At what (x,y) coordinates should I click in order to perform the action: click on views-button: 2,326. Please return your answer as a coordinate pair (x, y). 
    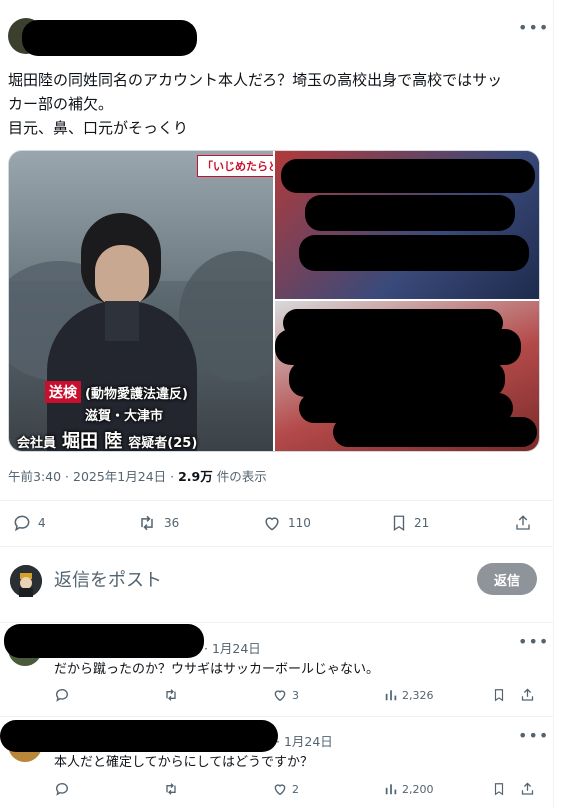
    Looking at the image, I should click on (409, 695).